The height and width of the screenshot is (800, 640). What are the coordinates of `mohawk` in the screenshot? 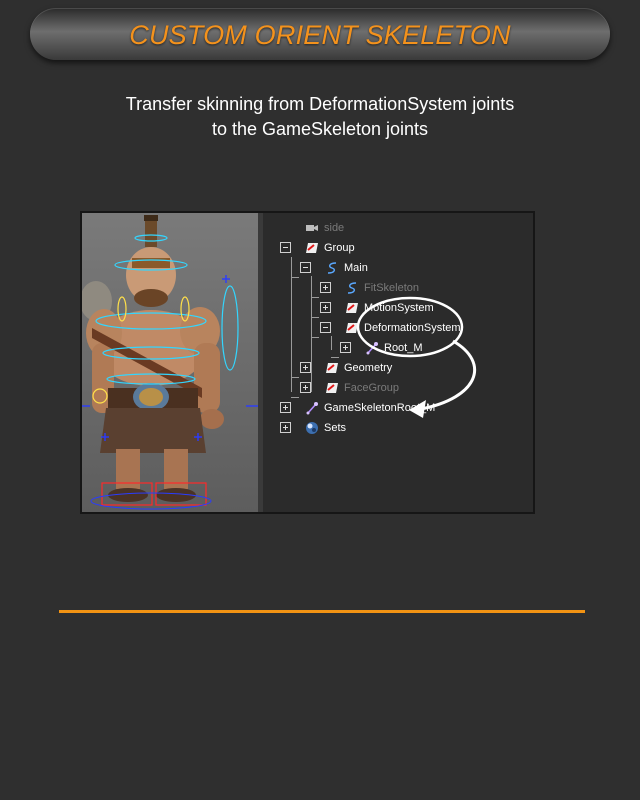 It's located at (151, 232).